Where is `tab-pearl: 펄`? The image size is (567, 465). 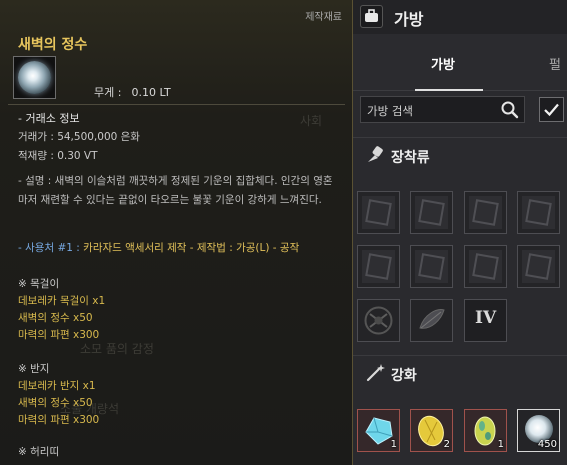 tab-pearl: 펄 is located at coordinates (555, 63).